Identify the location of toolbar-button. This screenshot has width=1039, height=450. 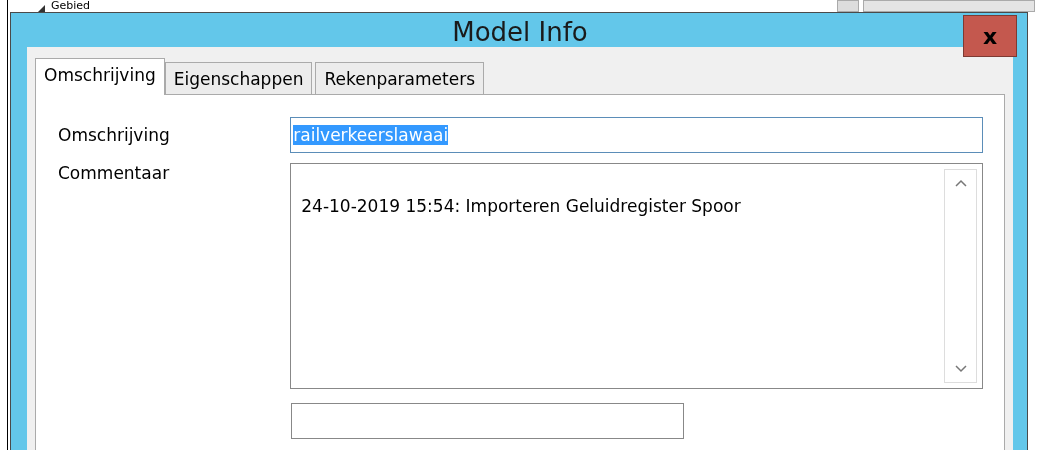
(949, 6).